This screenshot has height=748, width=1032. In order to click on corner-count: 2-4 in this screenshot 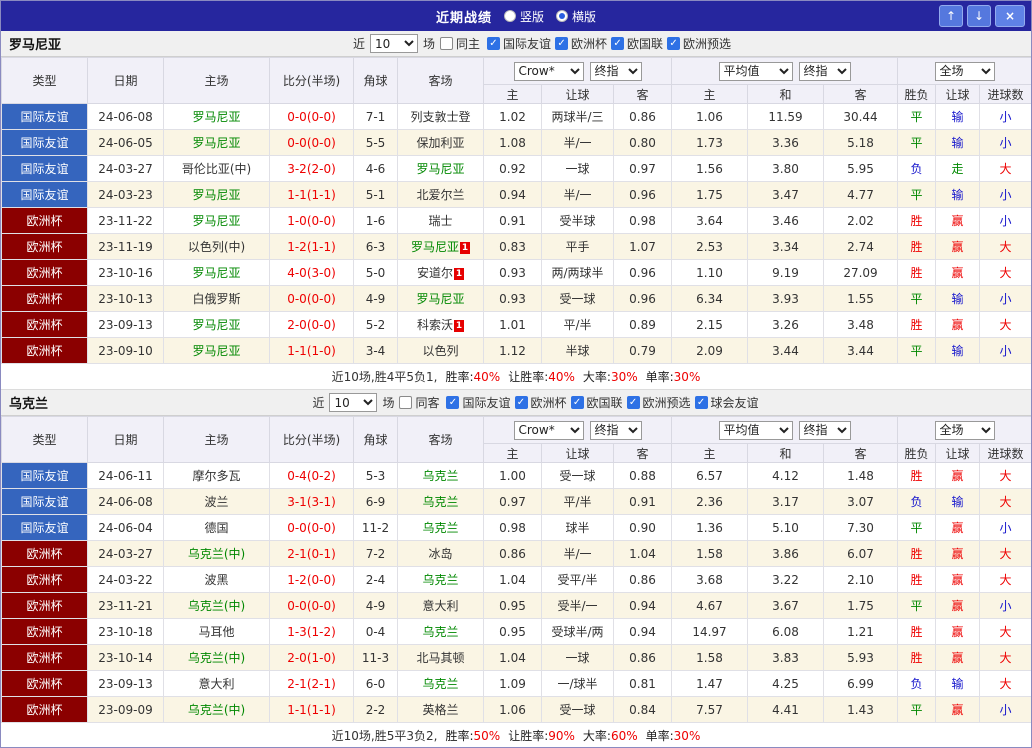, I will do `click(375, 579)`.